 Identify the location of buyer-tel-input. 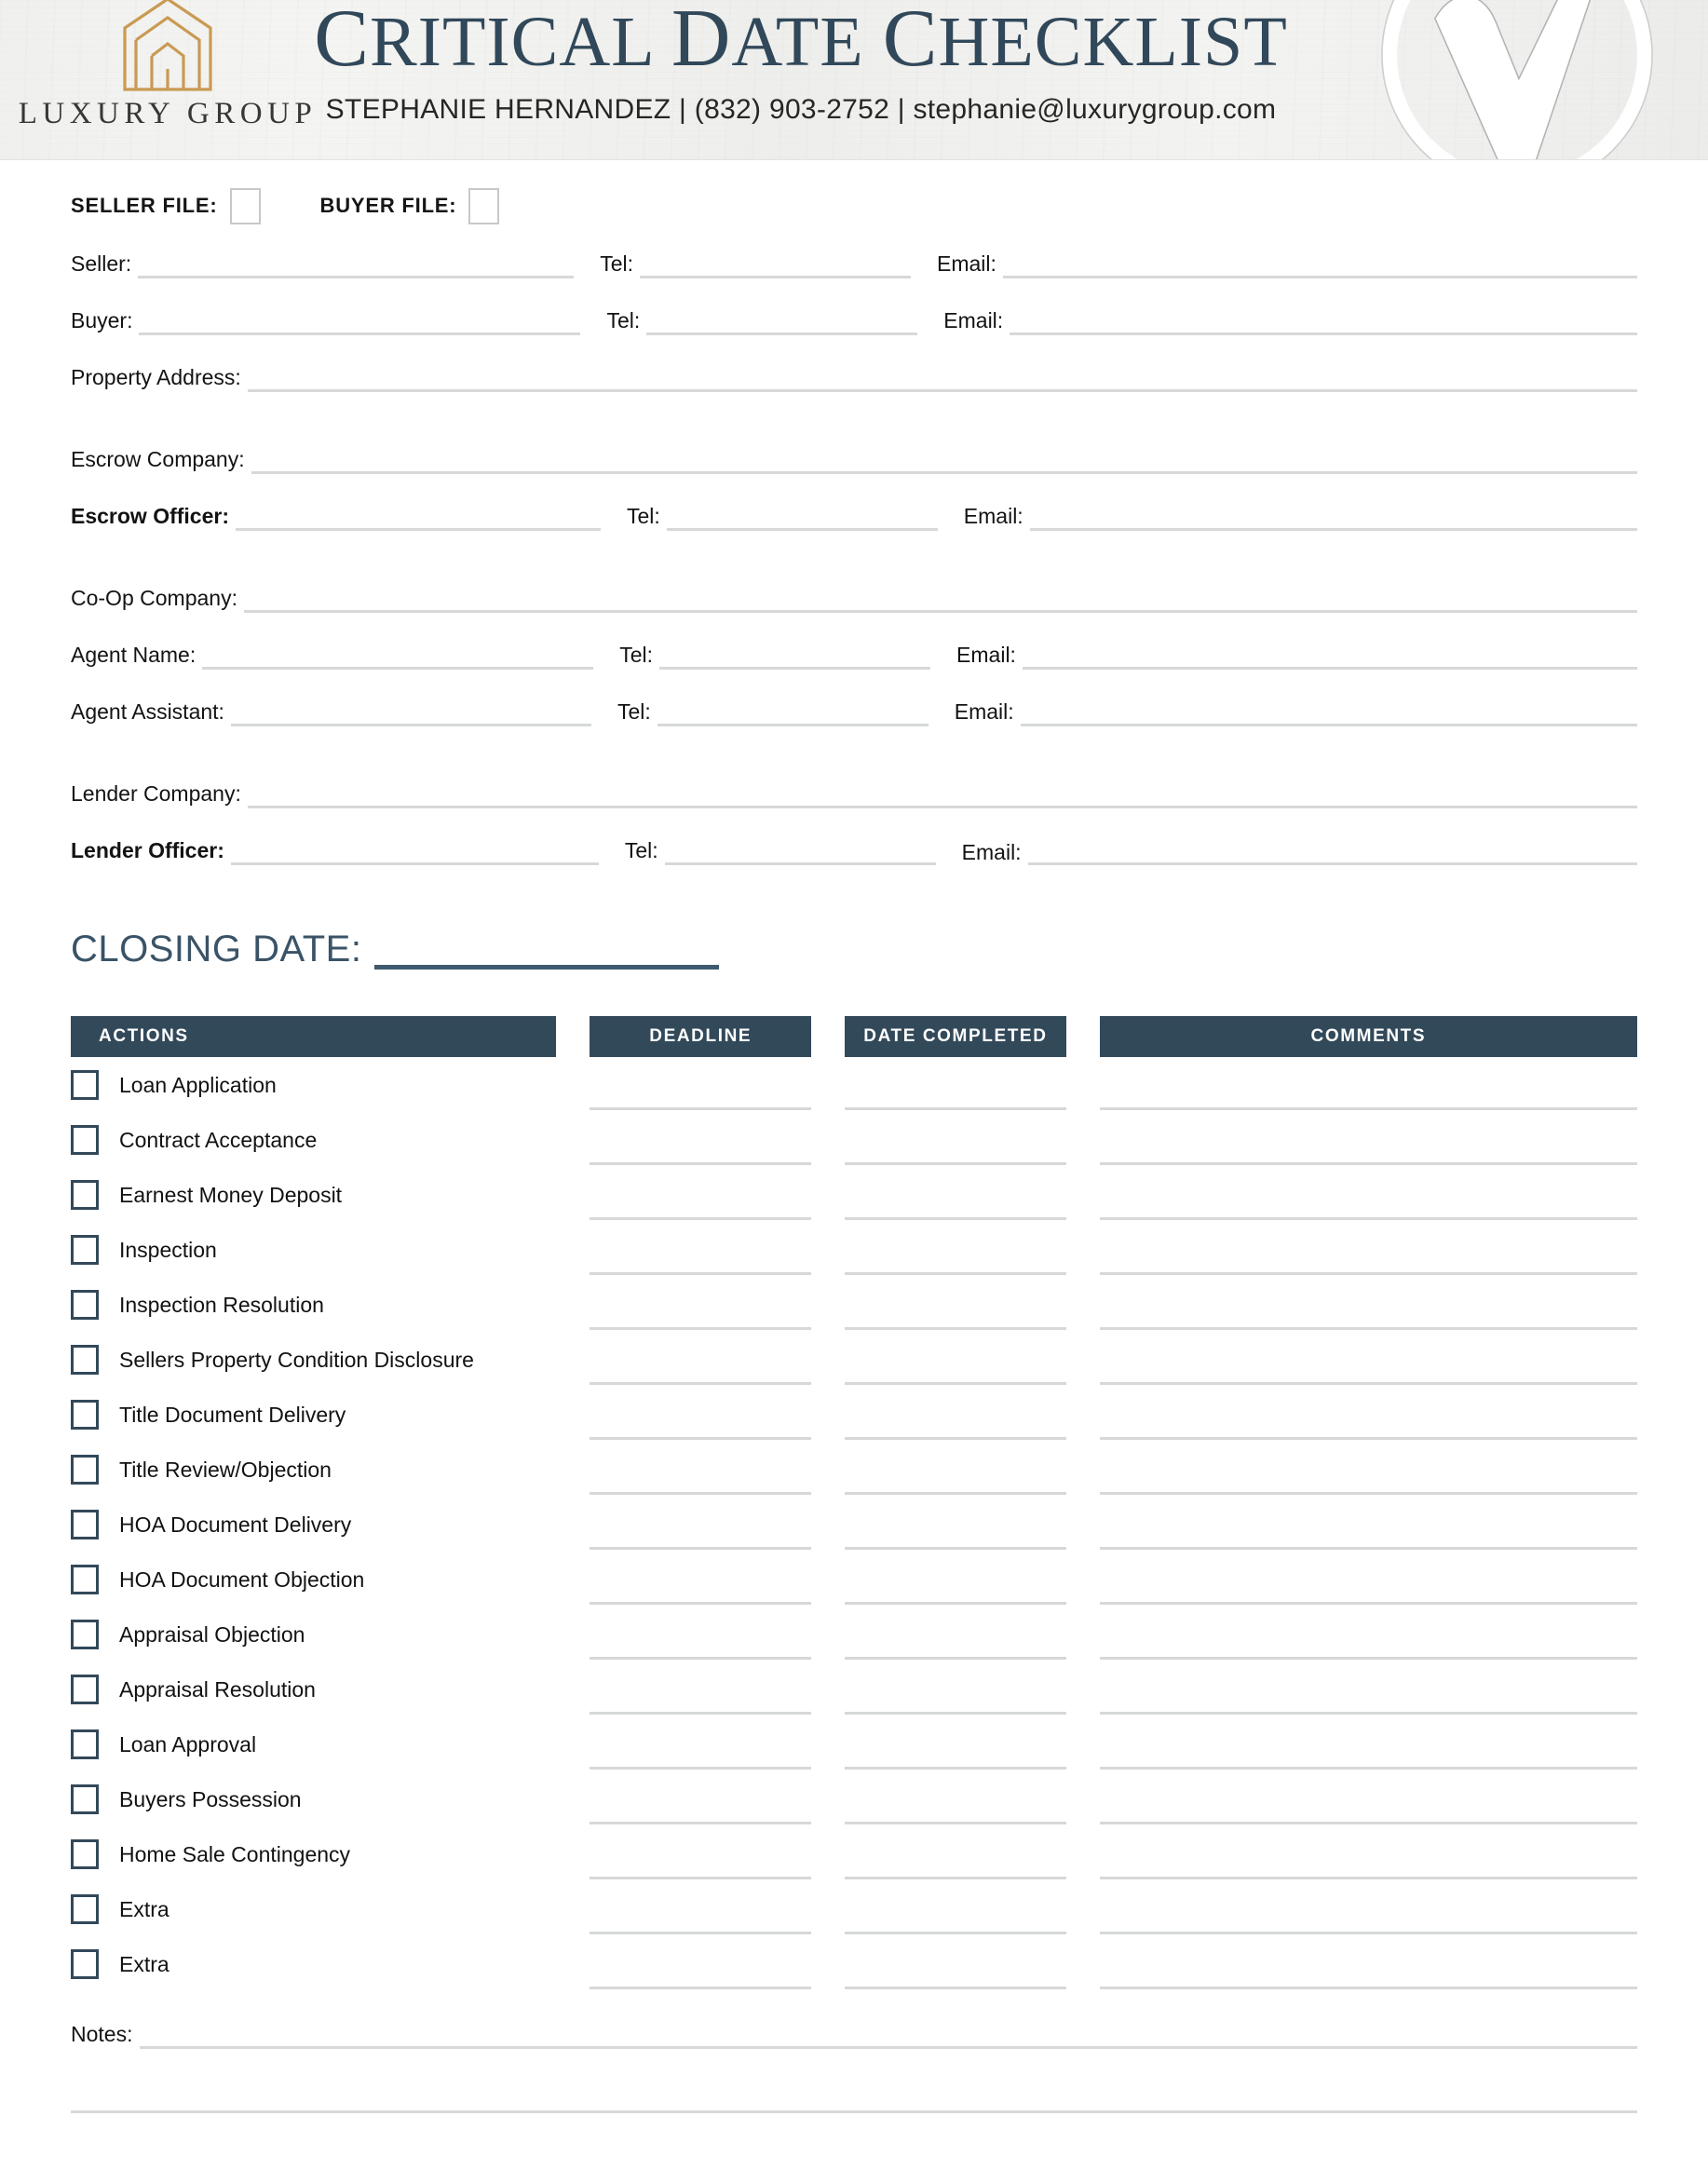
(782, 323).